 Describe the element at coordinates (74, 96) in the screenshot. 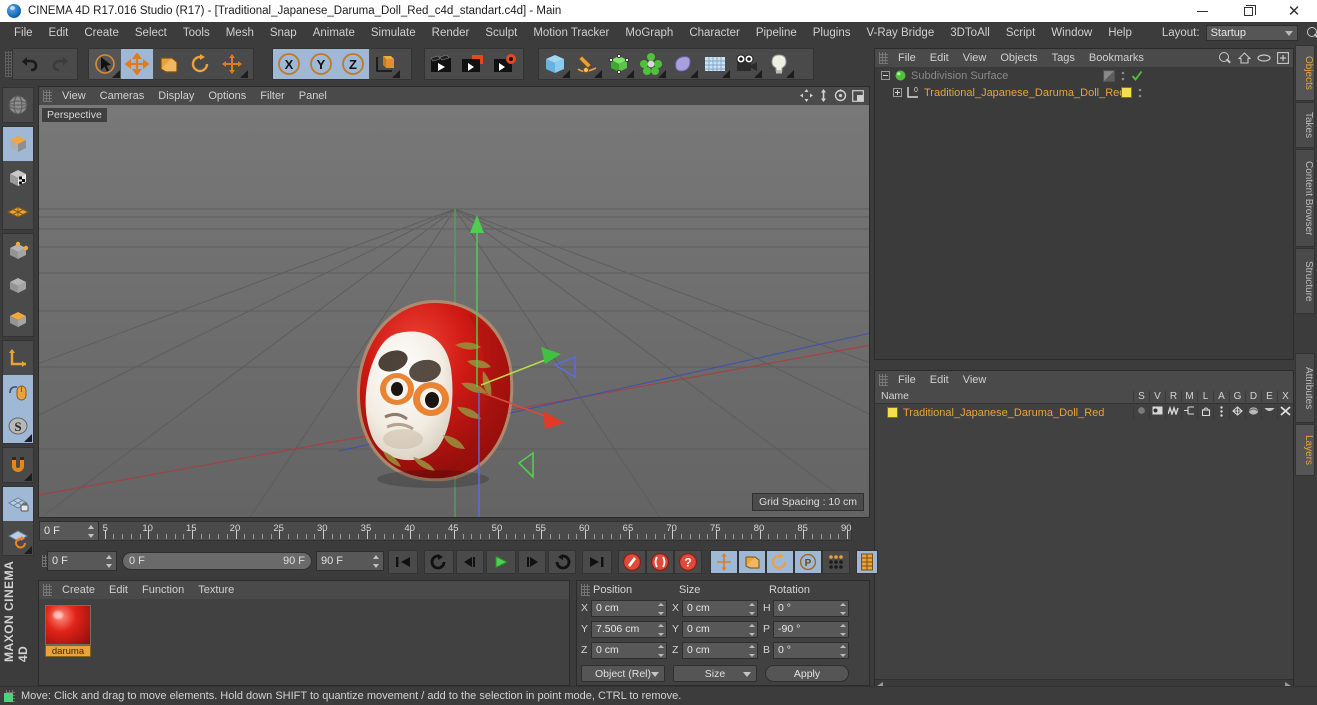

I see `viewport-menu-view: View` at that location.